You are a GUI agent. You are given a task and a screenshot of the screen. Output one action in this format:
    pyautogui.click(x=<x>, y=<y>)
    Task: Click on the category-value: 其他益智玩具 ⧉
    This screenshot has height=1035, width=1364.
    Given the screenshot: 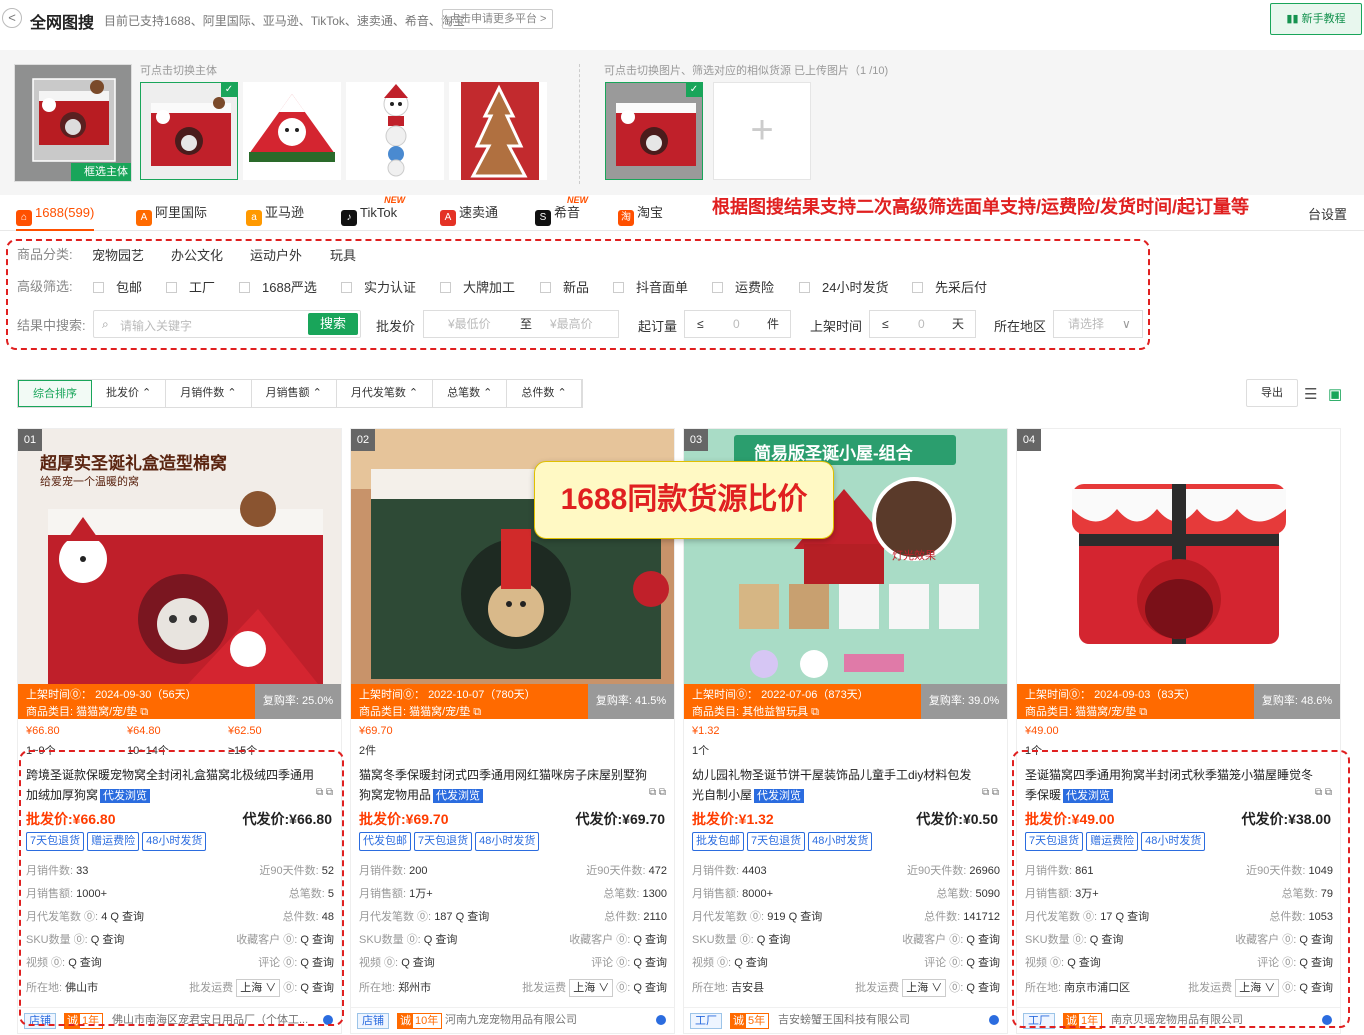 What is the action you would take?
    pyautogui.click(x=780, y=712)
    